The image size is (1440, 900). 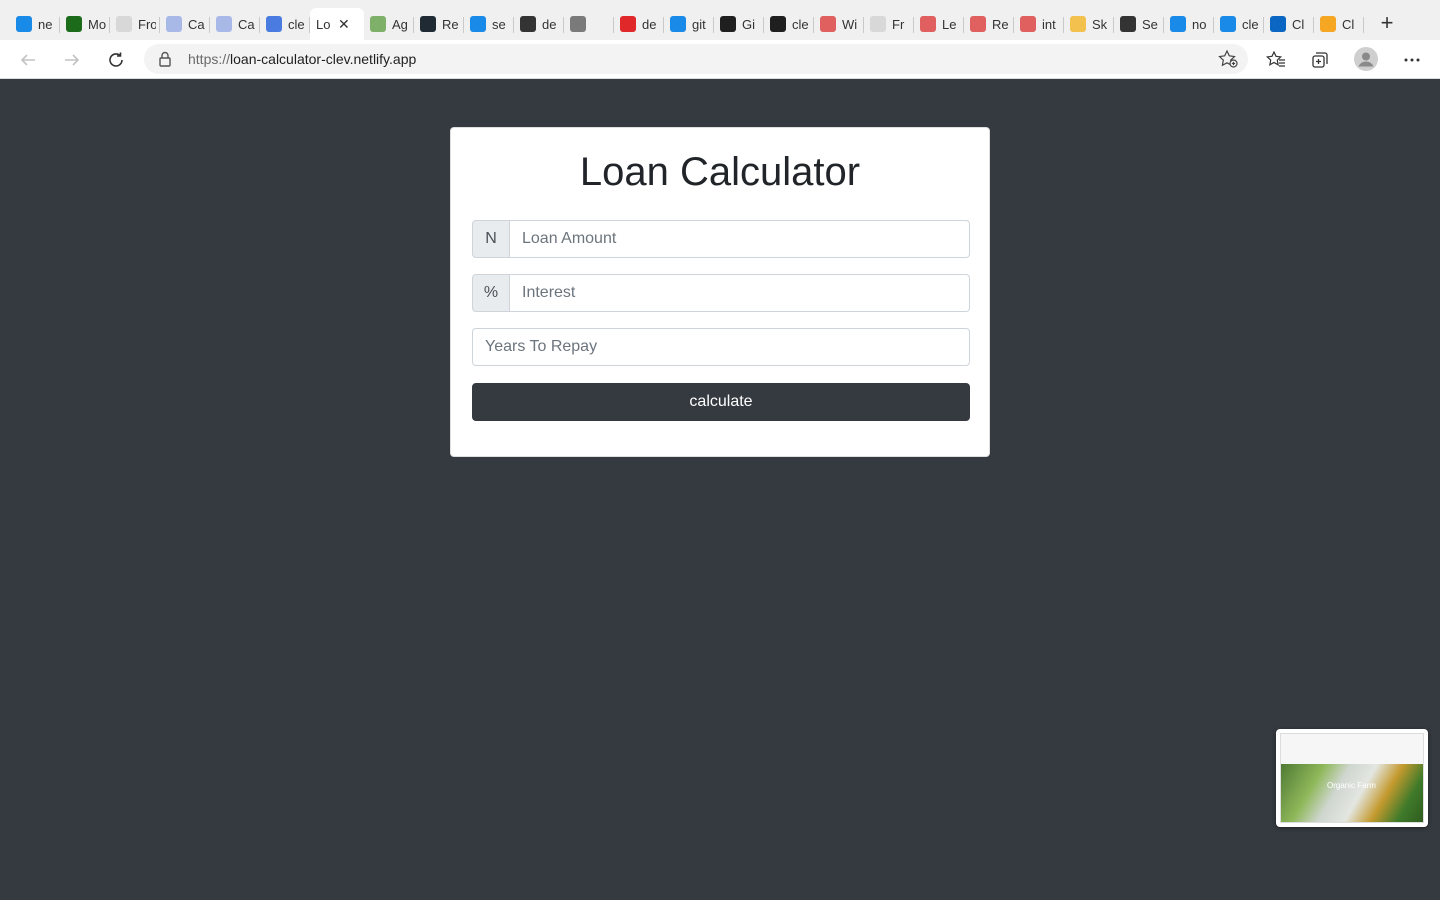 I want to click on interest-group: %, so click(x=721, y=293).